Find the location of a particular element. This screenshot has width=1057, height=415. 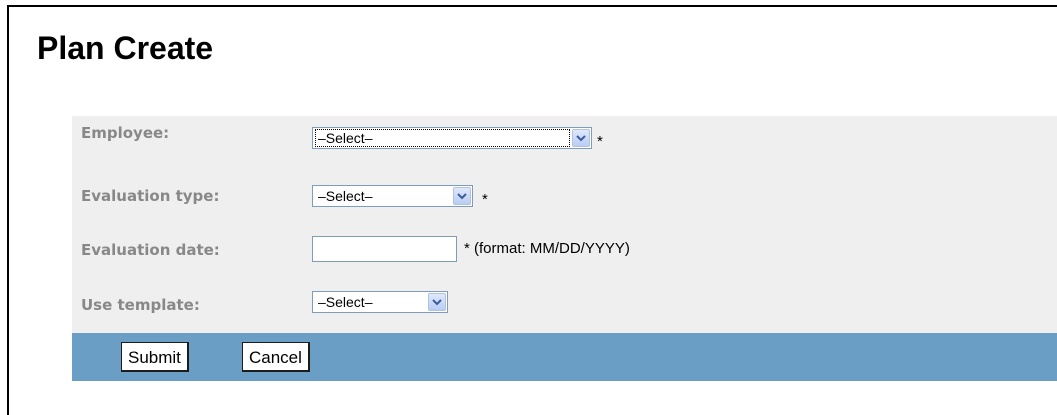

employee-select-value: –Select– is located at coordinates (442, 138).